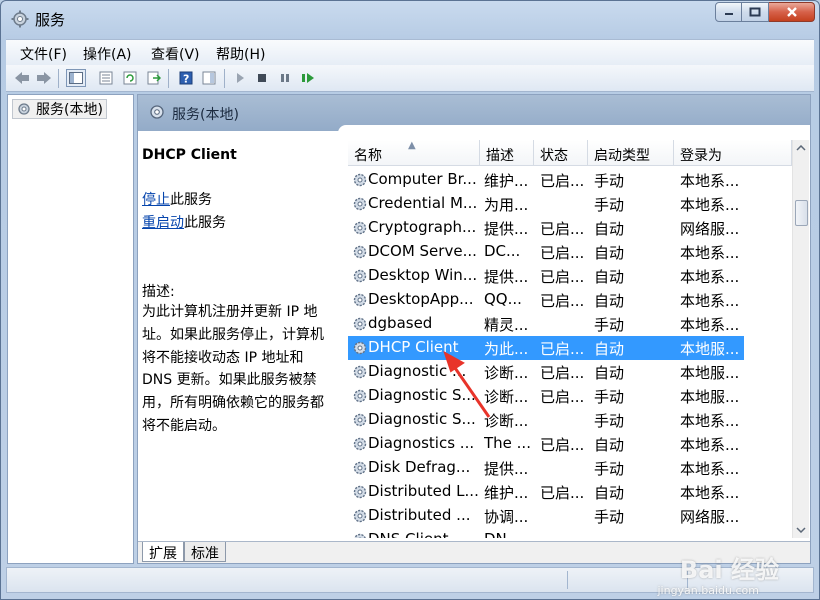 This screenshot has width=820, height=600. I want to click on play-icon, so click(240, 78).